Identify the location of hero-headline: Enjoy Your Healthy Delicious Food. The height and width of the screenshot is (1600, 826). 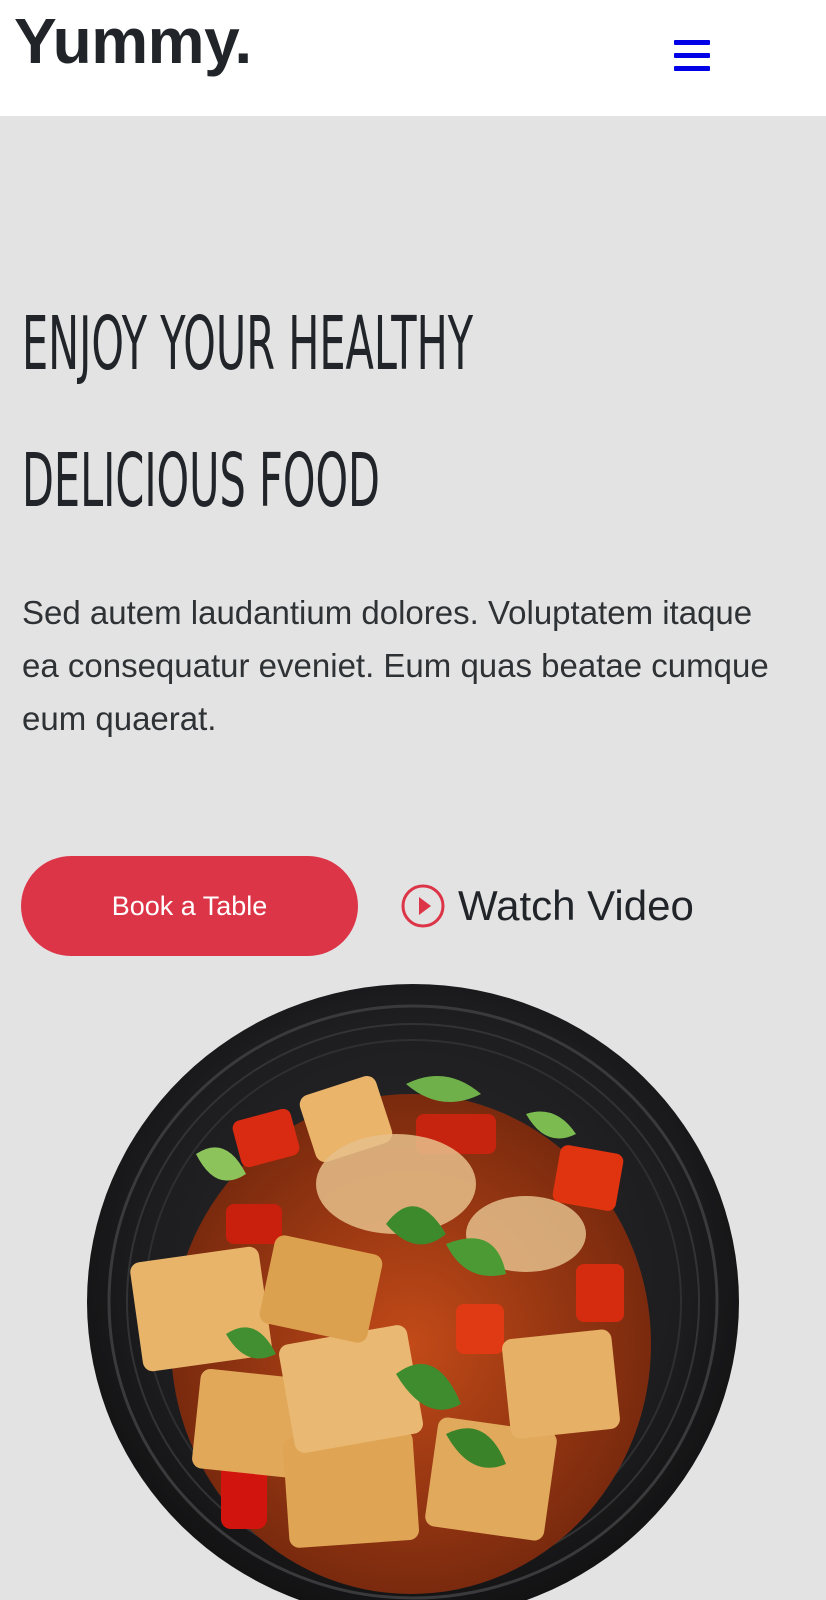
(248, 413).